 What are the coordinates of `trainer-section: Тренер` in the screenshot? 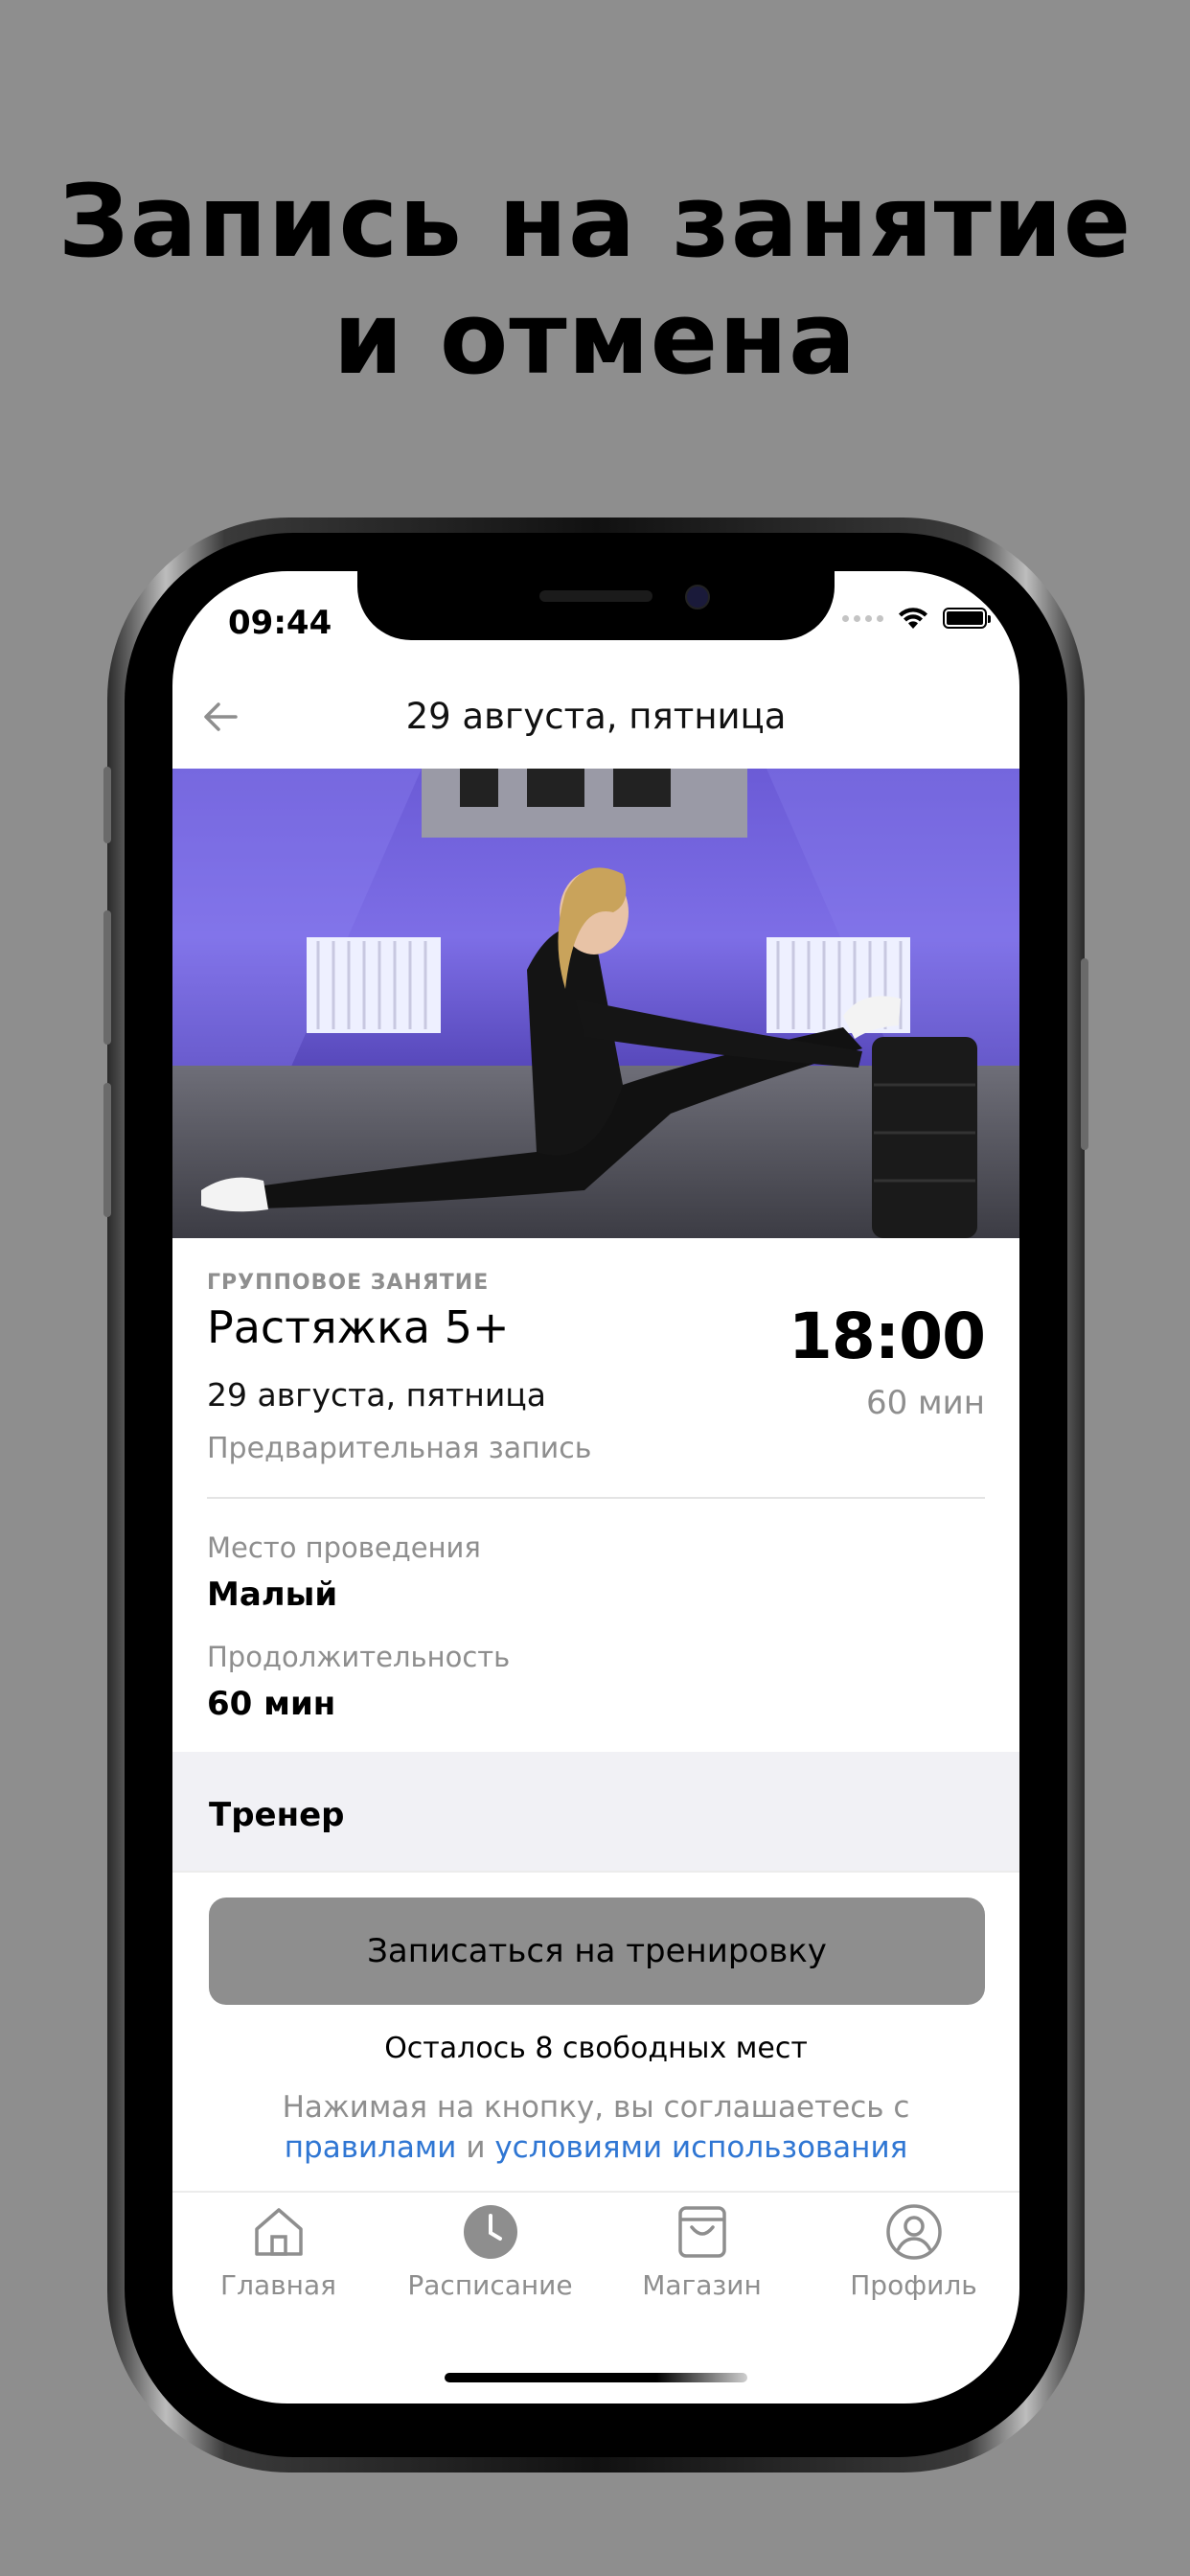 It's located at (595, 1811).